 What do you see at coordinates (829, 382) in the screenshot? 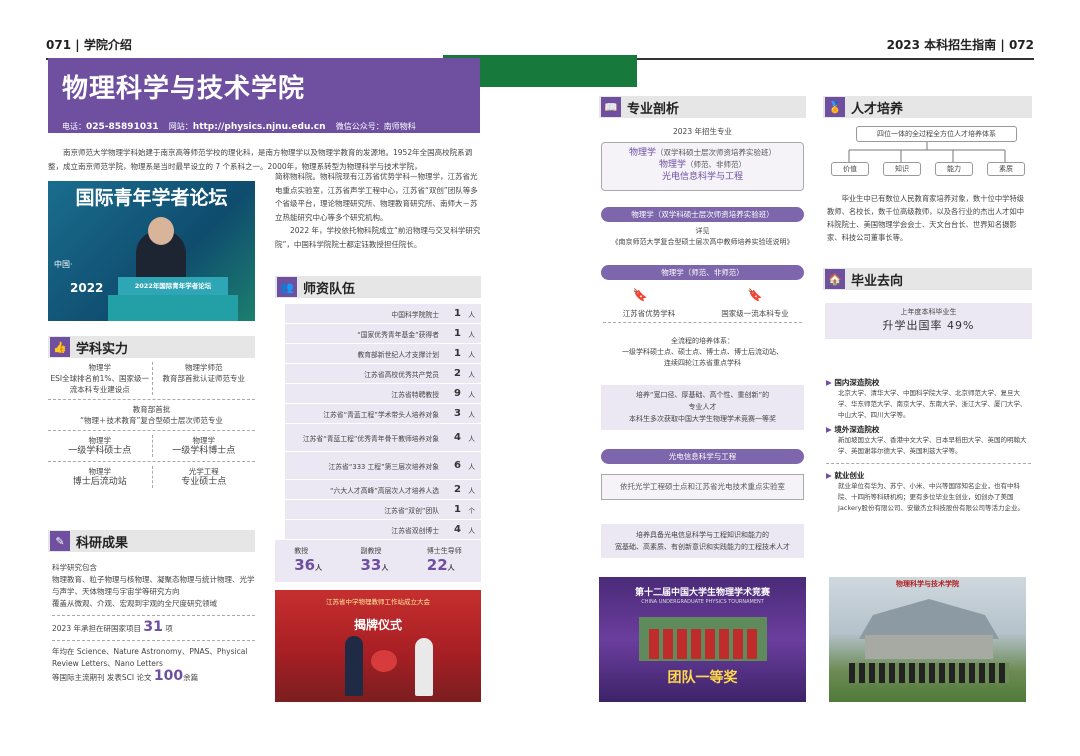
I see `triangle-icon: ▶` at bounding box center [829, 382].